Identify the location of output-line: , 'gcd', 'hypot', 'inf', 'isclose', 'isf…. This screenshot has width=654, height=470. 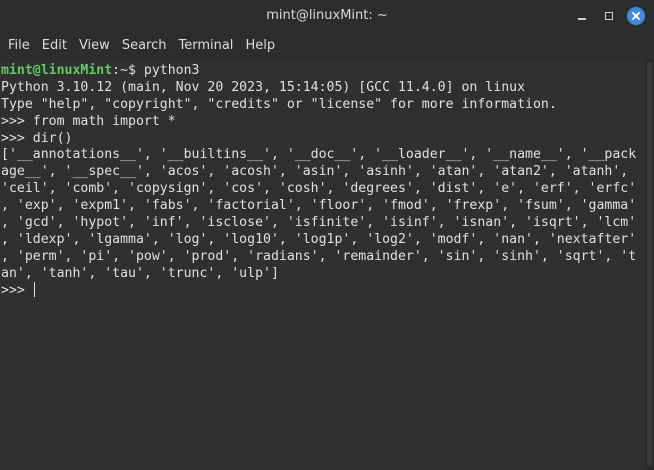
(319, 223).